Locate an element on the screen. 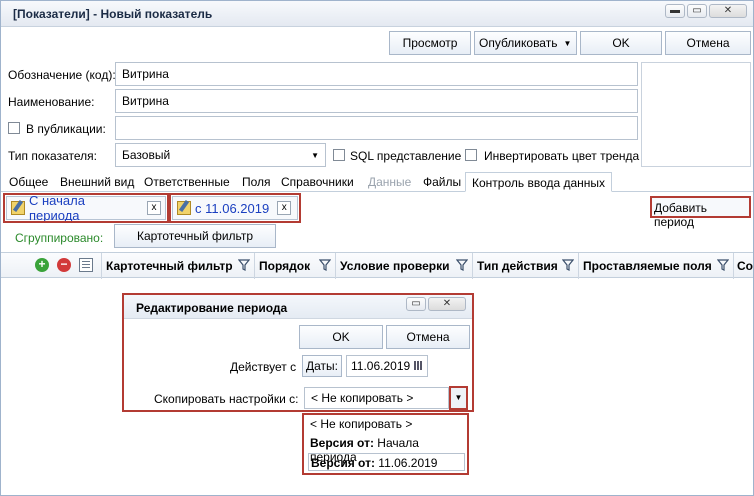  publish-label: Опубликовать is located at coordinates (518, 43).